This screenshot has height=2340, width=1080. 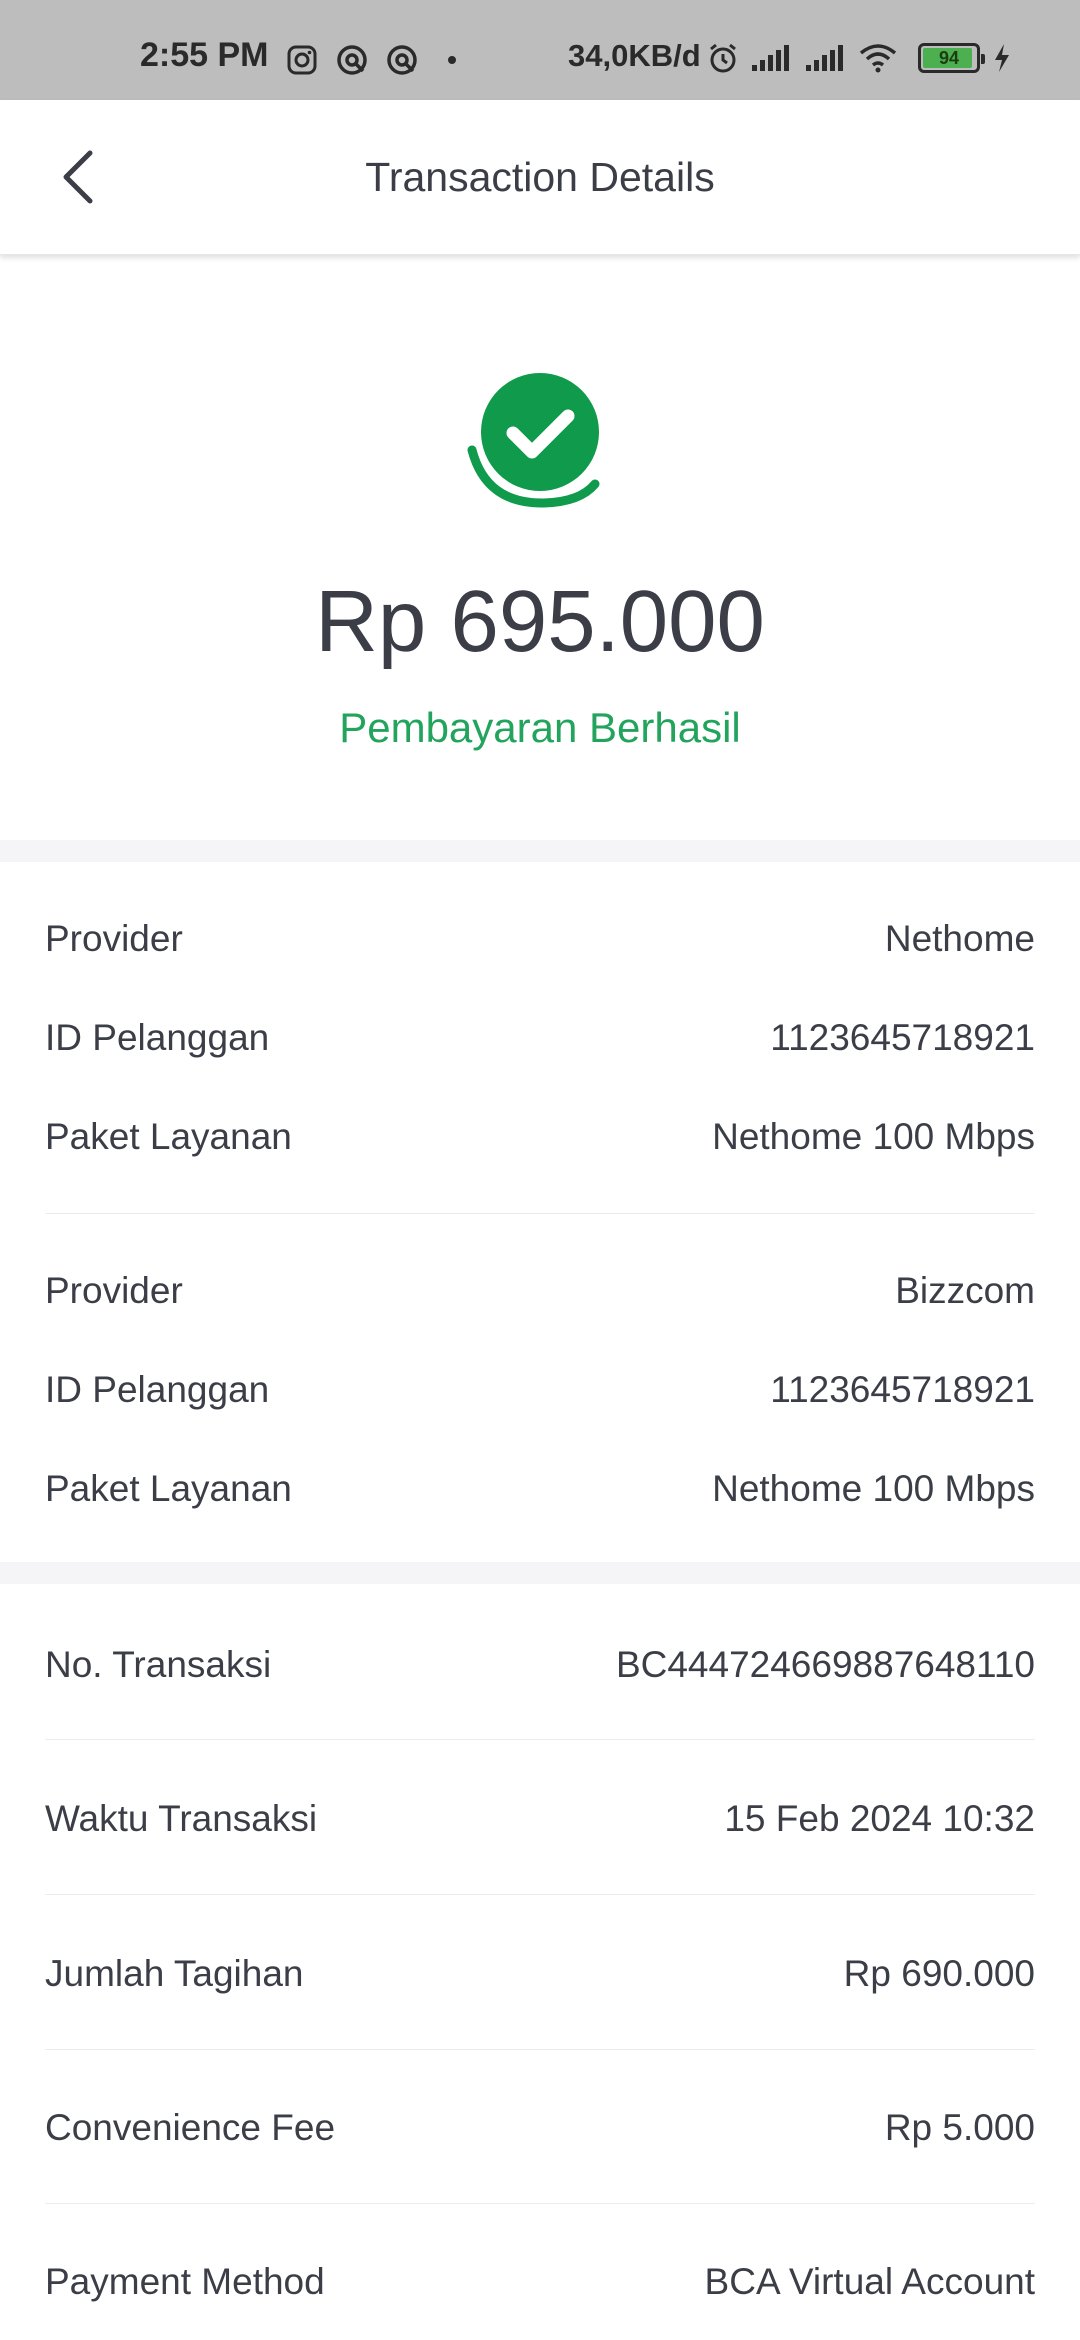 What do you see at coordinates (452, 60) in the screenshot?
I see `more-notifications-dot` at bounding box center [452, 60].